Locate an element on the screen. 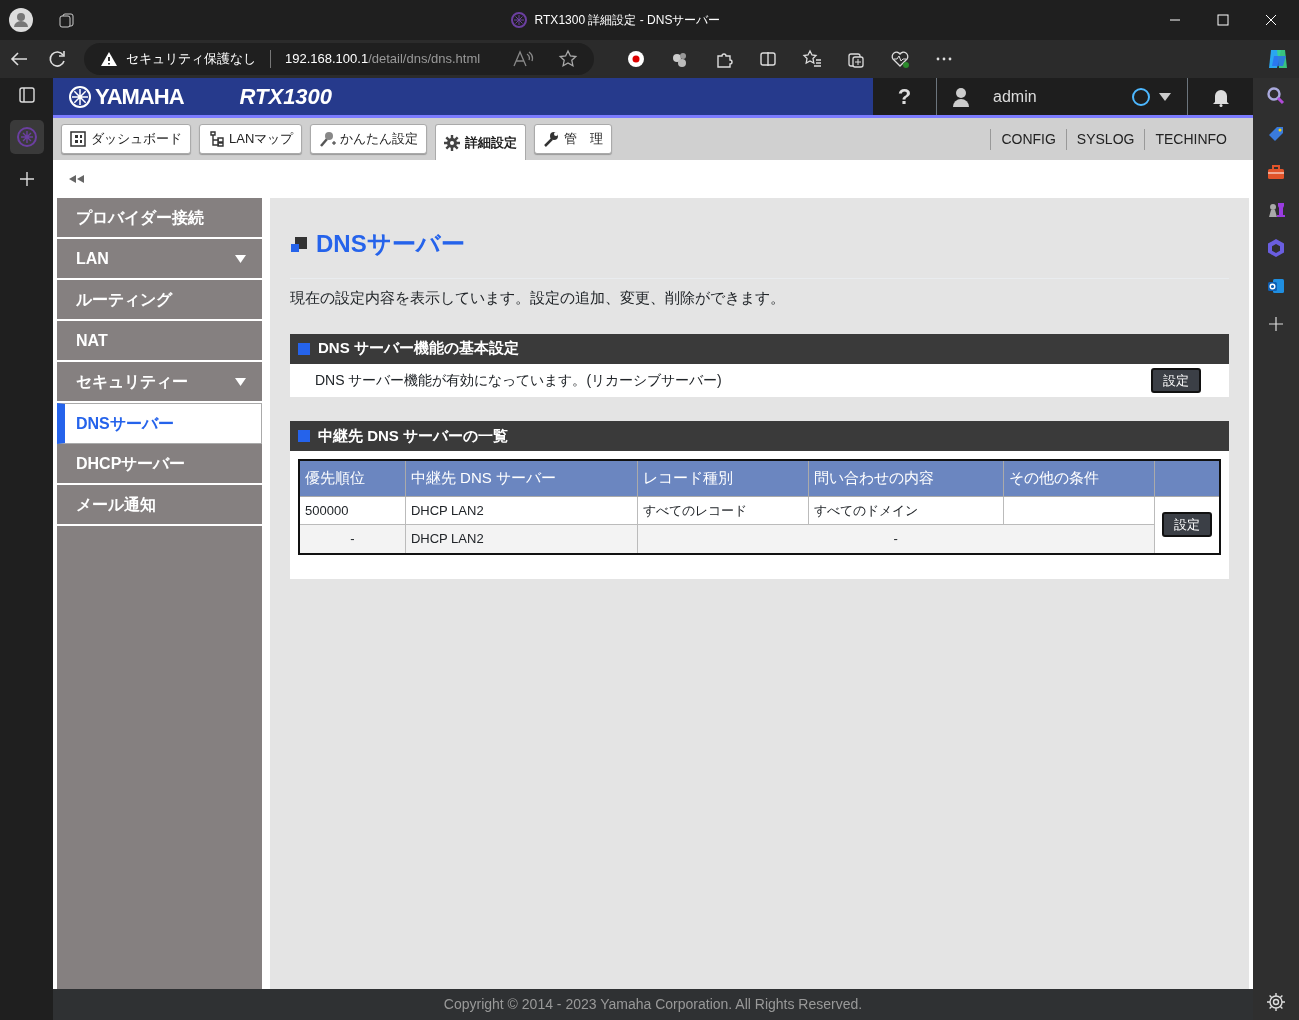  settings-icon is located at coordinates (1276, 1002).